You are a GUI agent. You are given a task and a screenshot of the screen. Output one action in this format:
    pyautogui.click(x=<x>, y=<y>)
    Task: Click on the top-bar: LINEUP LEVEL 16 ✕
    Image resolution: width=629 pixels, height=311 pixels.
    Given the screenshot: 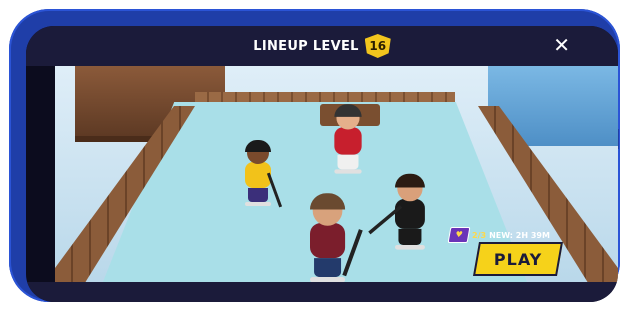 What is the action you would take?
    pyautogui.click(x=322, y=46)
    